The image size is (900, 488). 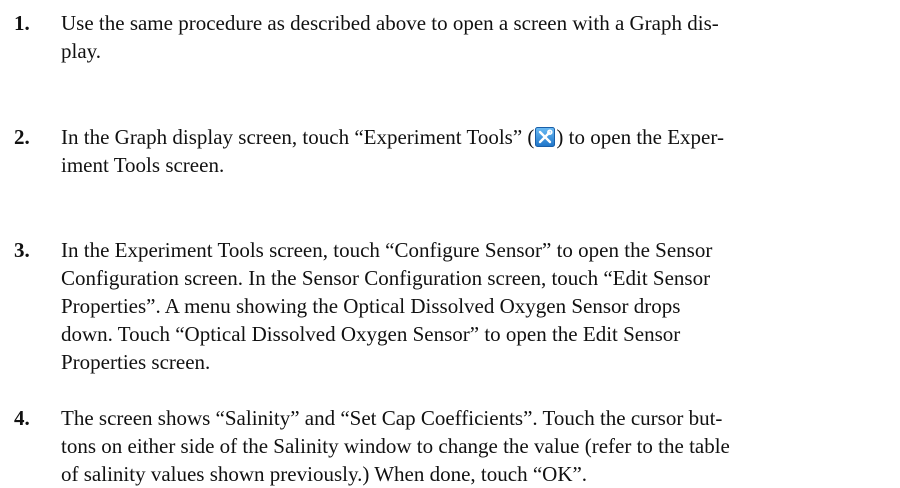 I want to click on step-line: iment Tools screen., so click(x=143, y=165).